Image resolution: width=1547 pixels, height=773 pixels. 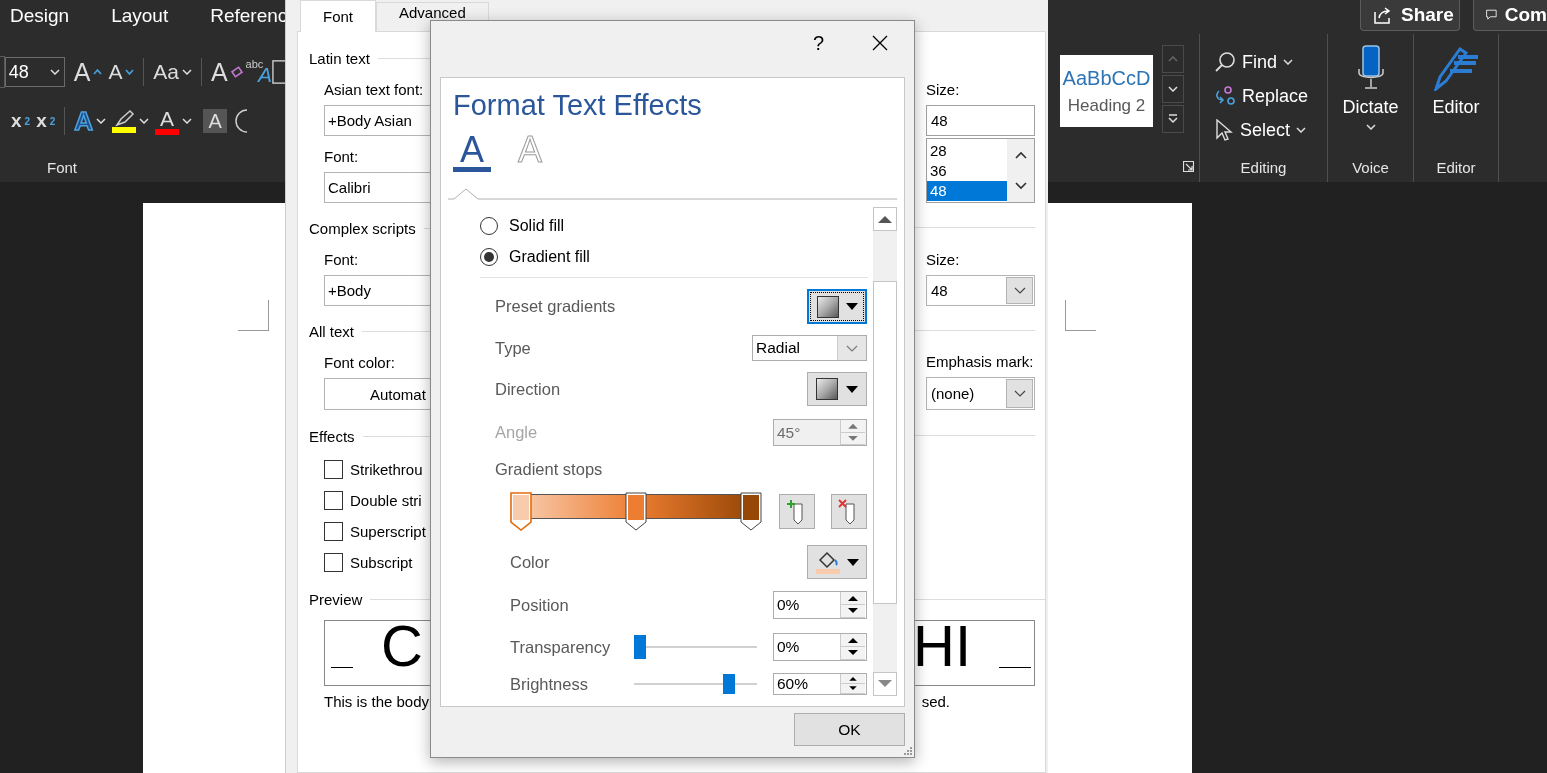 I want to click on section-heading: All text, so click(x=331, y=331).